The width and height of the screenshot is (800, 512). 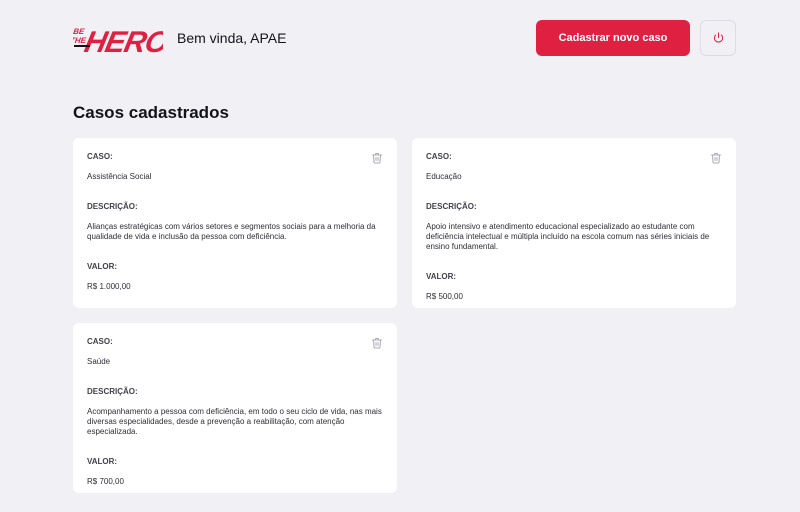 I want to click on welcome-text: Bem vinda, APAE, so click(x=232, y=38).